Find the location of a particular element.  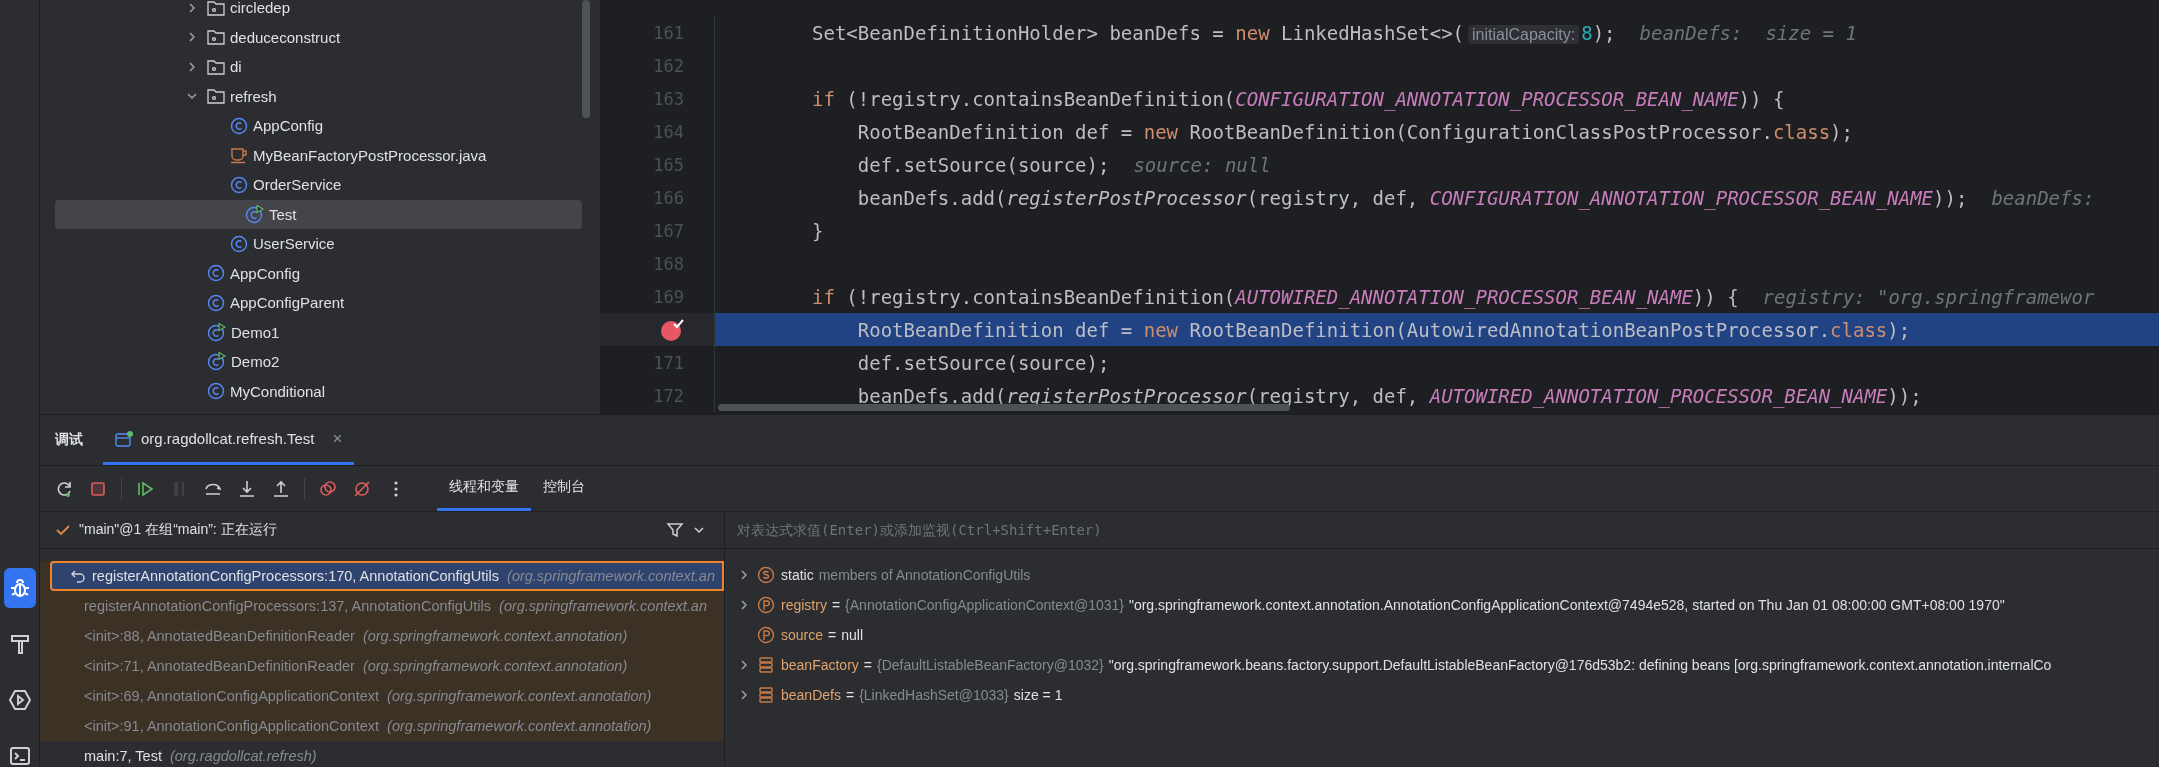

tree-item: di is located at coordinates (303, 67).